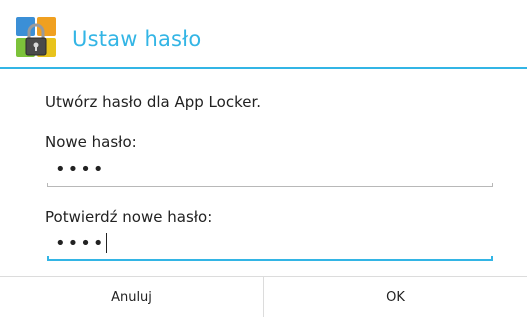  I want to click on text-caret, so click(107, 243).